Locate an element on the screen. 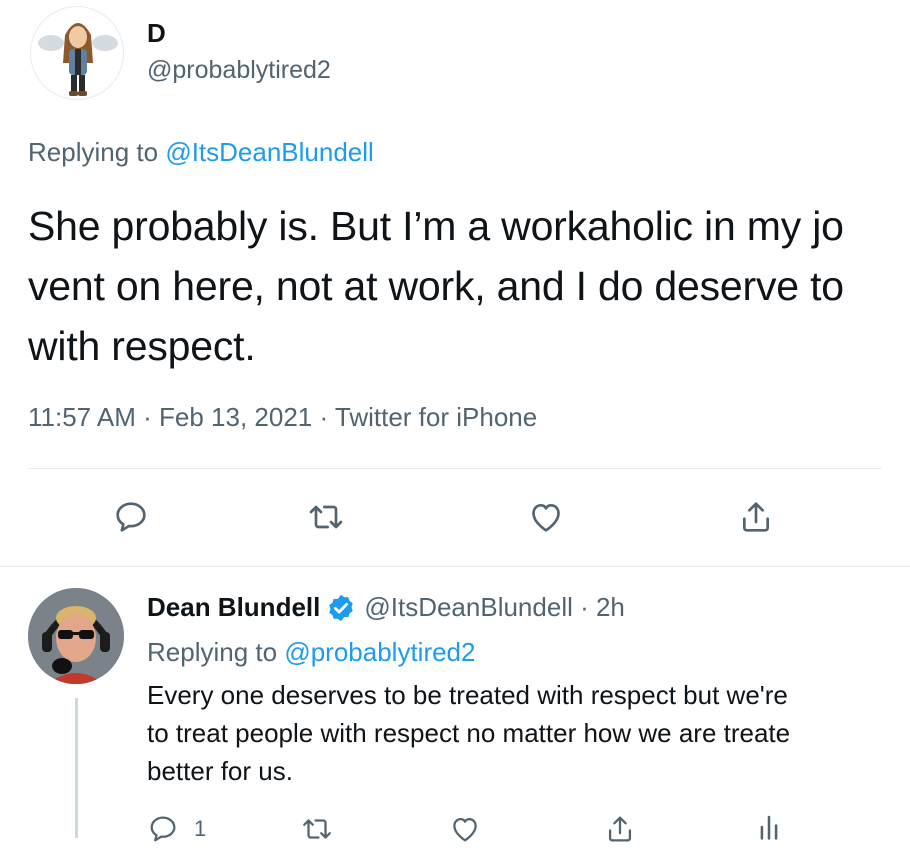 The image size is (910, 851). reply-button is located at coordinates (131, 517).